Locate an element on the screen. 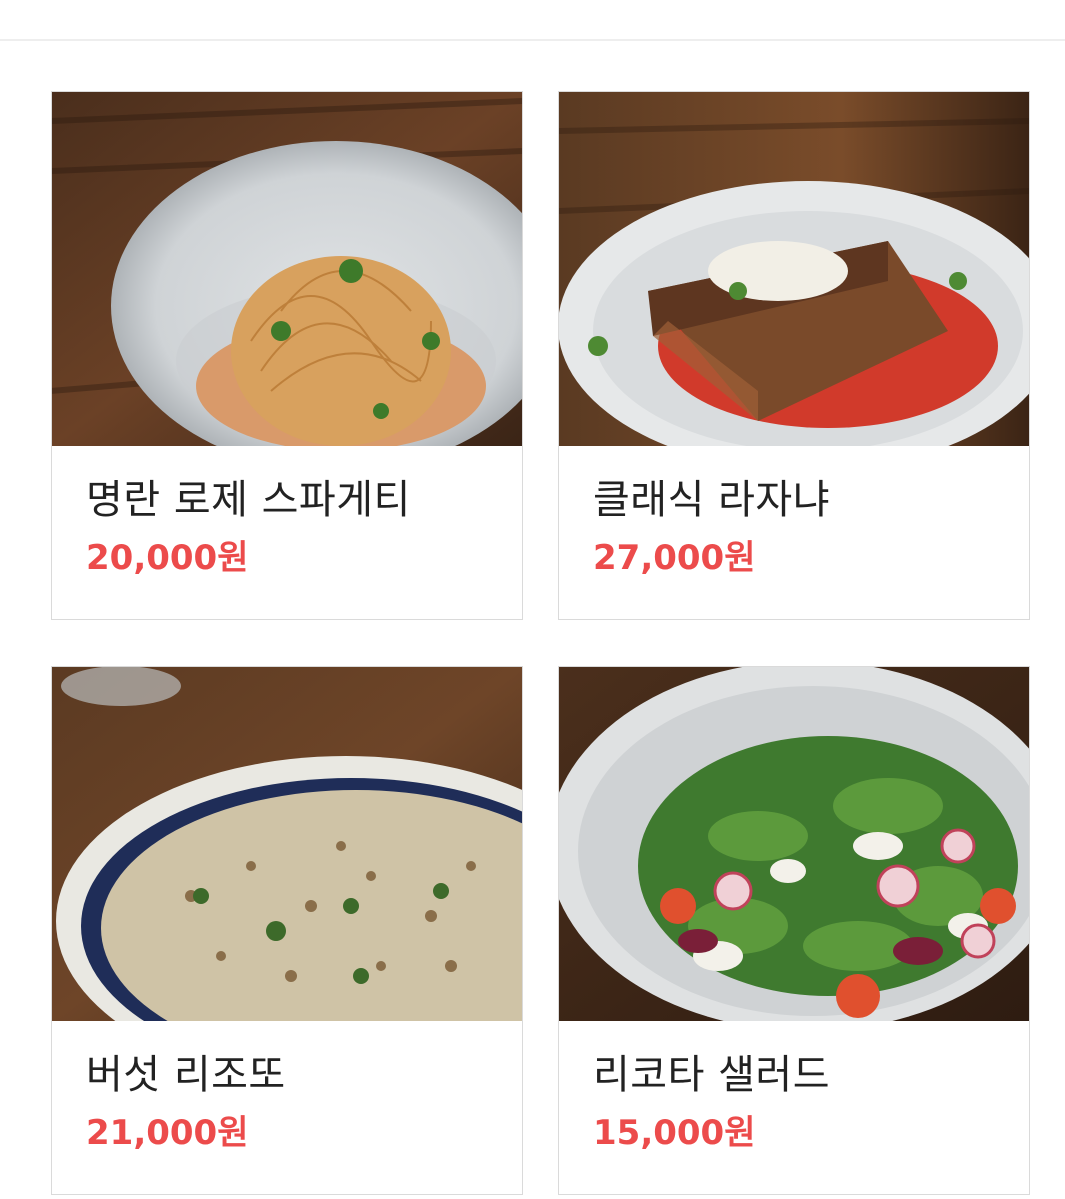  menu-item-price: 20,000원 is located at coordinates (167, 558).